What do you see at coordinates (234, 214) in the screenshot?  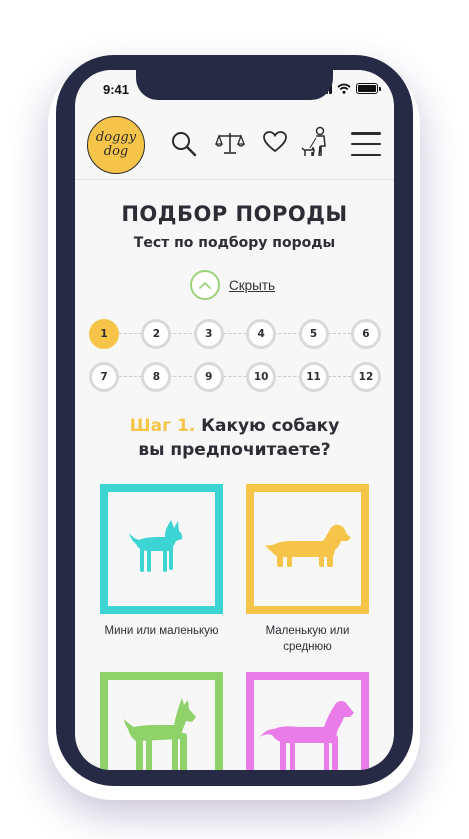 I see `page-title: ПОДБОР ПОРОДЫ` at bounding box center [234, 214].